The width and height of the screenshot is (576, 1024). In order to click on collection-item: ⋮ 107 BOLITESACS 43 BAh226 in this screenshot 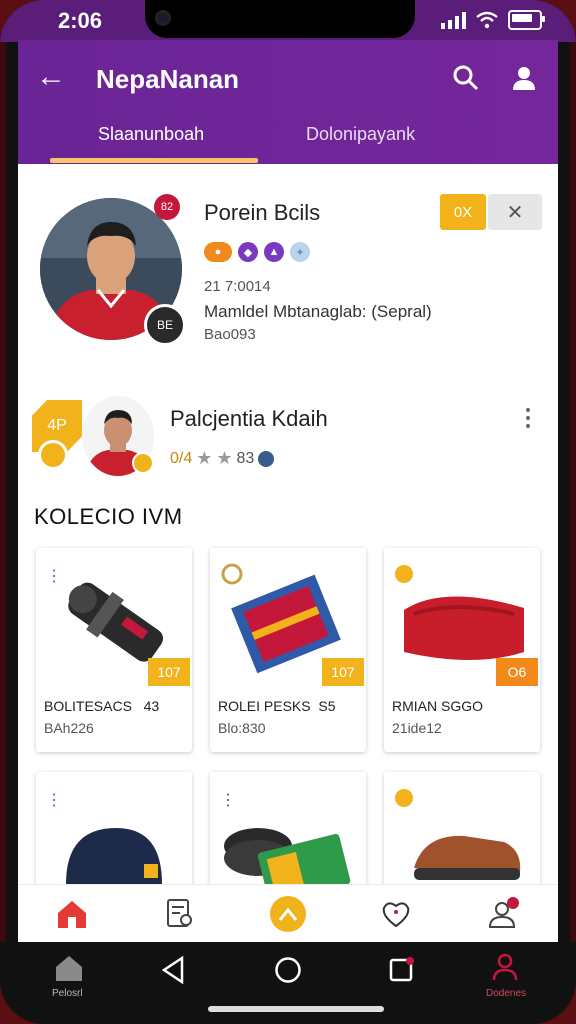, I will do `click(114, 650)`.